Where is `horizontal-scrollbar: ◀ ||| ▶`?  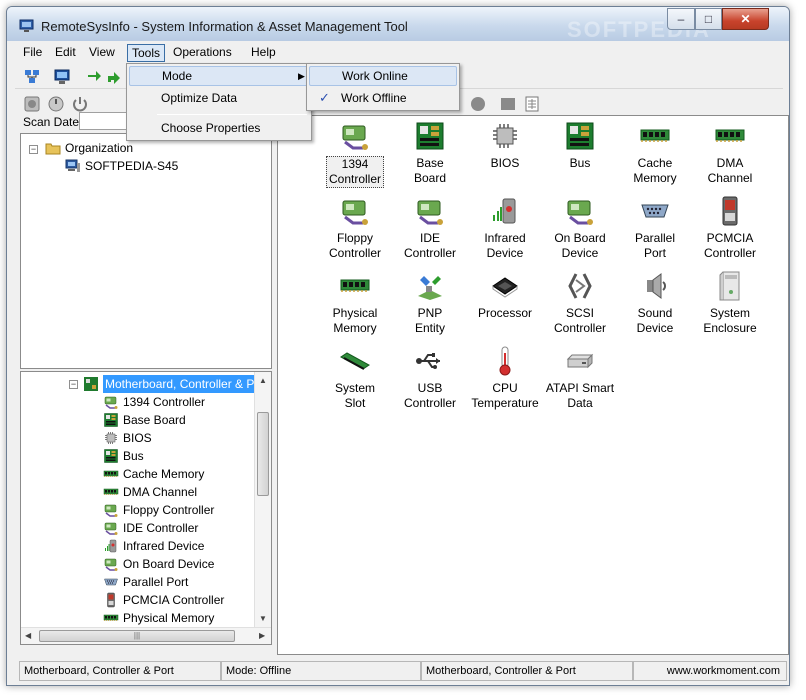 horizontal-scrollbar: ◀ ||| ▶ is located at coordinates (146, 635).